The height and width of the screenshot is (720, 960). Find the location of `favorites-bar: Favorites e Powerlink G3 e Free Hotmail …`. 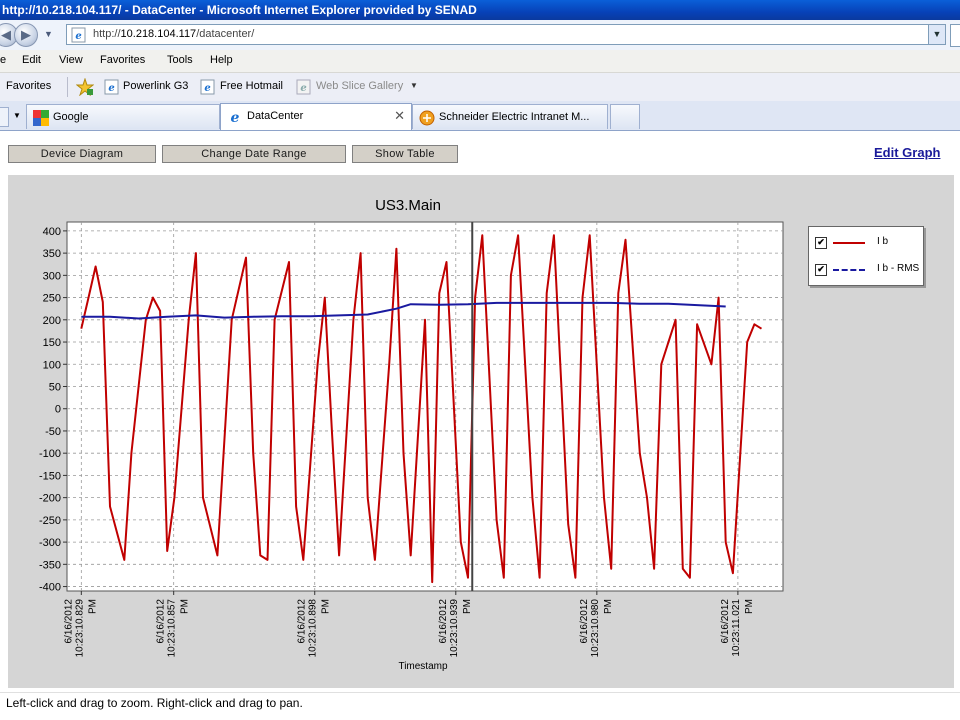

favorites-bar: Favorites e Powerlink G3 e Free Hotmail … is located at coordinates (480, 87).